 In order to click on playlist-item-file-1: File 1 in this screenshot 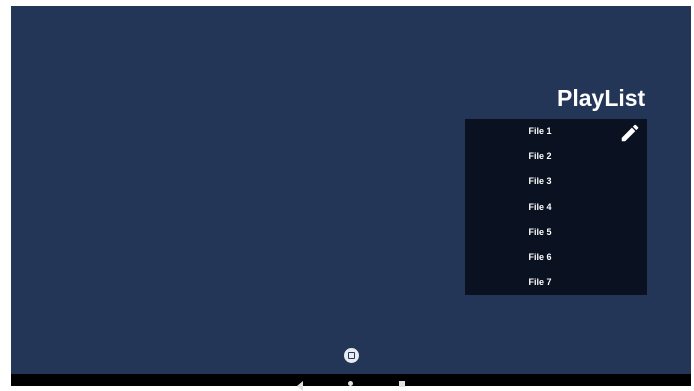, I will do `click(540, 131)`.